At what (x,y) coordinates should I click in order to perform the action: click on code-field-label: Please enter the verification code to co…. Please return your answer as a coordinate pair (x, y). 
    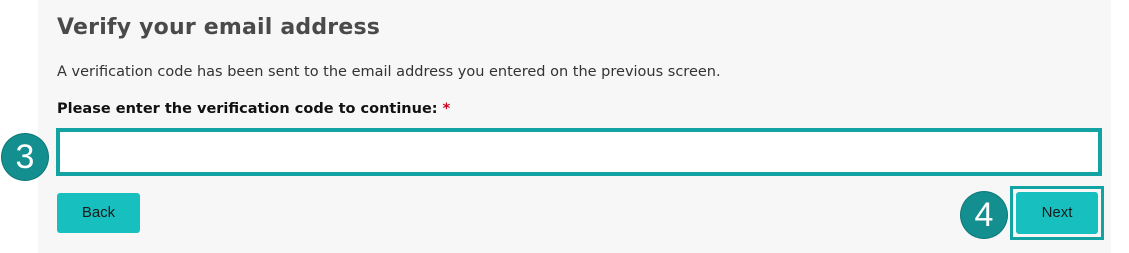
    Looking at the image, I should click on (253, 109).